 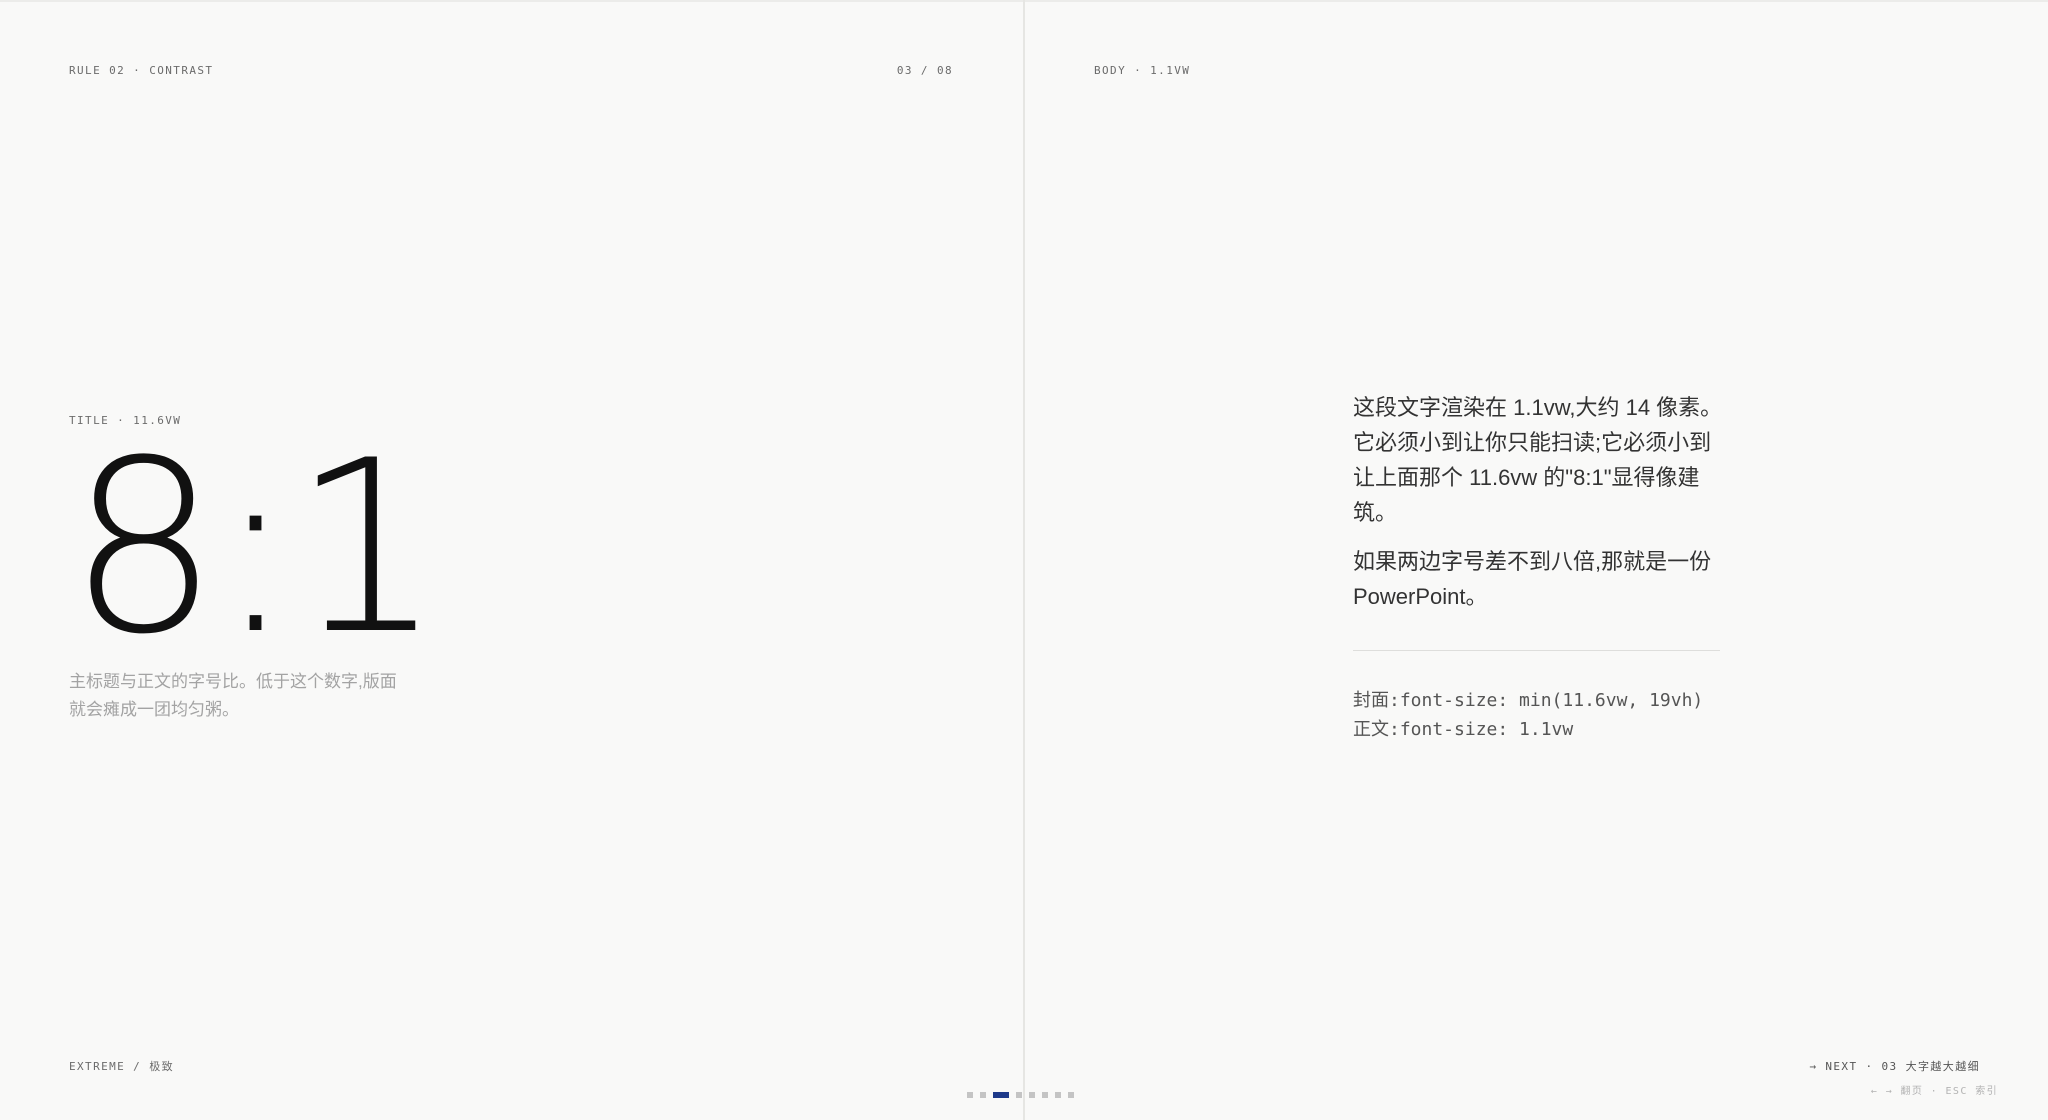 What do you see at coordinates (1536, 650) in the screenshot?
I see `section-rule` at bounding box center [1536, 650].